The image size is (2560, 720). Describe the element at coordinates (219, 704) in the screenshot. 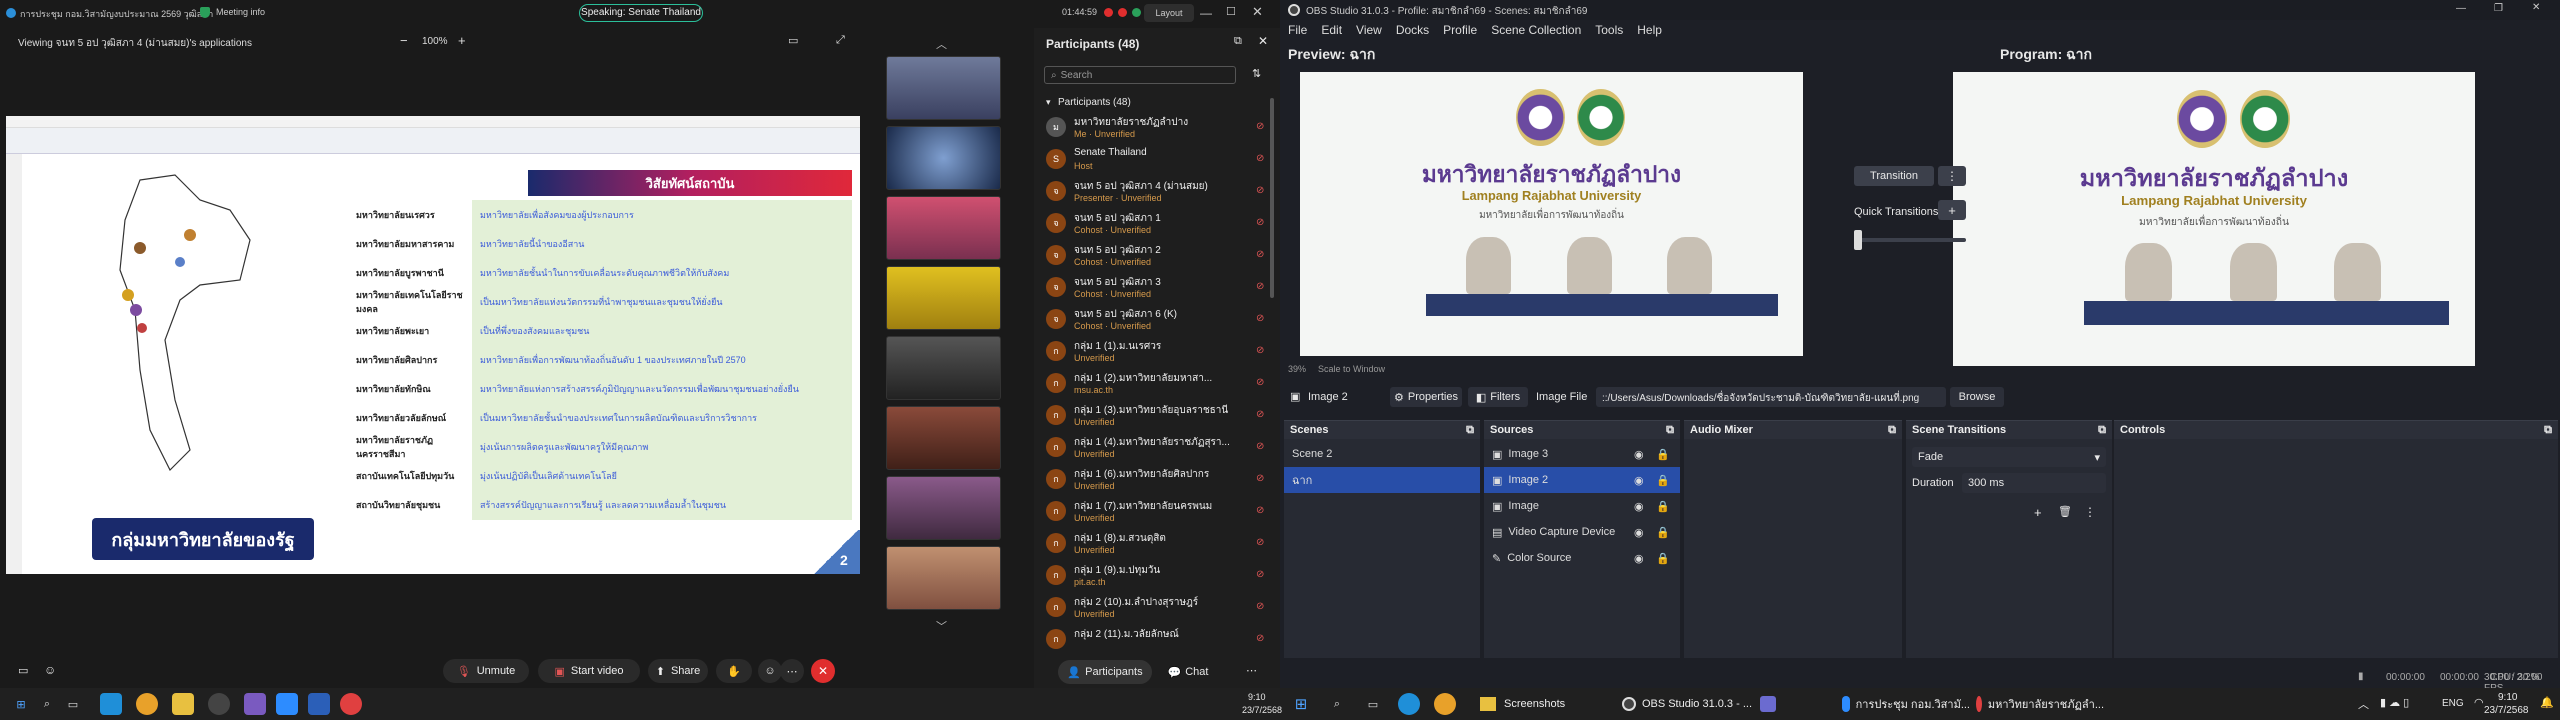

I see `obs-icon` at that location.